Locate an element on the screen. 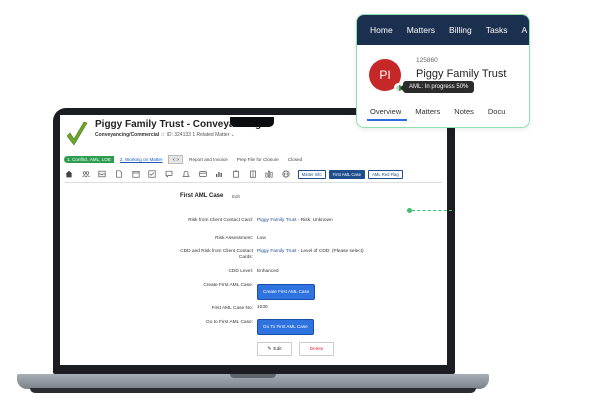 This screenshot has height=405, width=616. tab-matters: Matters is located at coordinates (427, 115).